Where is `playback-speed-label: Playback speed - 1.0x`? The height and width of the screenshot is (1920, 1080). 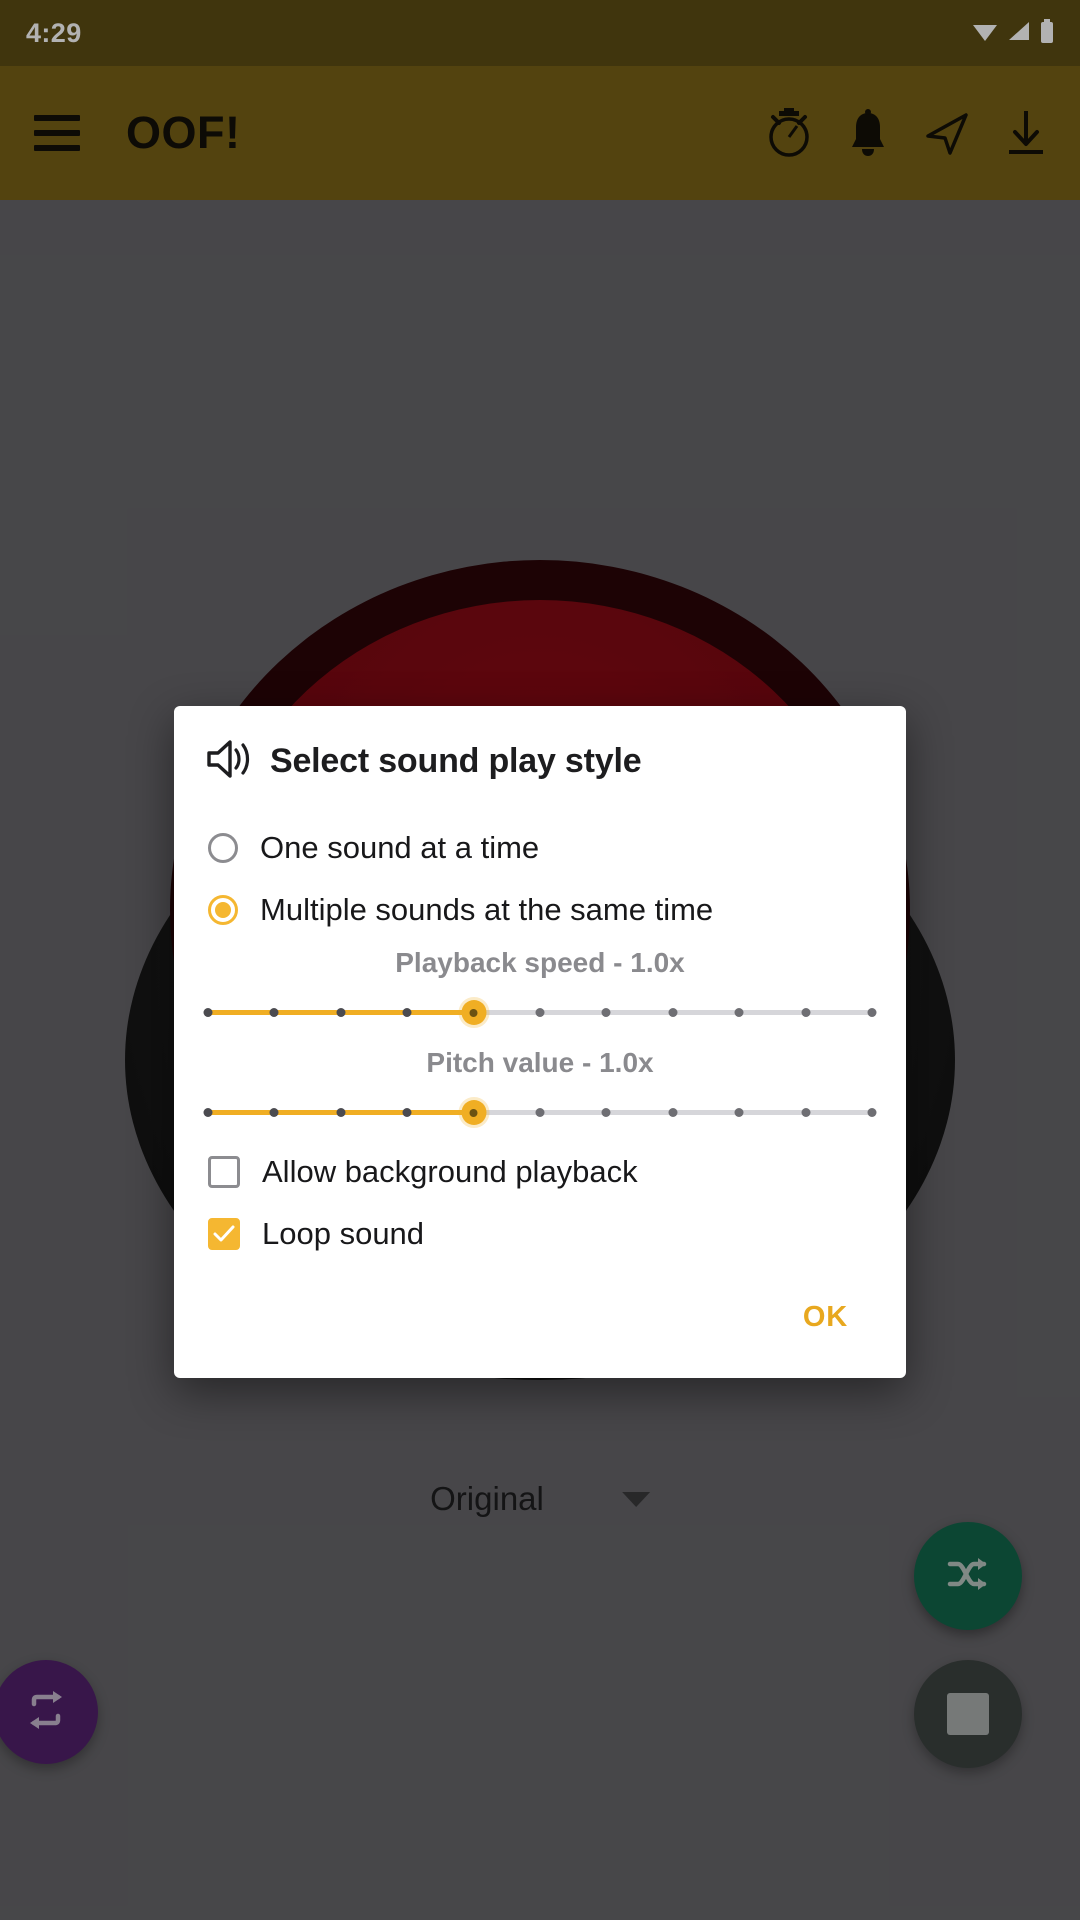 playback-speed-label: Playback speed - 1.0x is located at coordinates (540, 962).